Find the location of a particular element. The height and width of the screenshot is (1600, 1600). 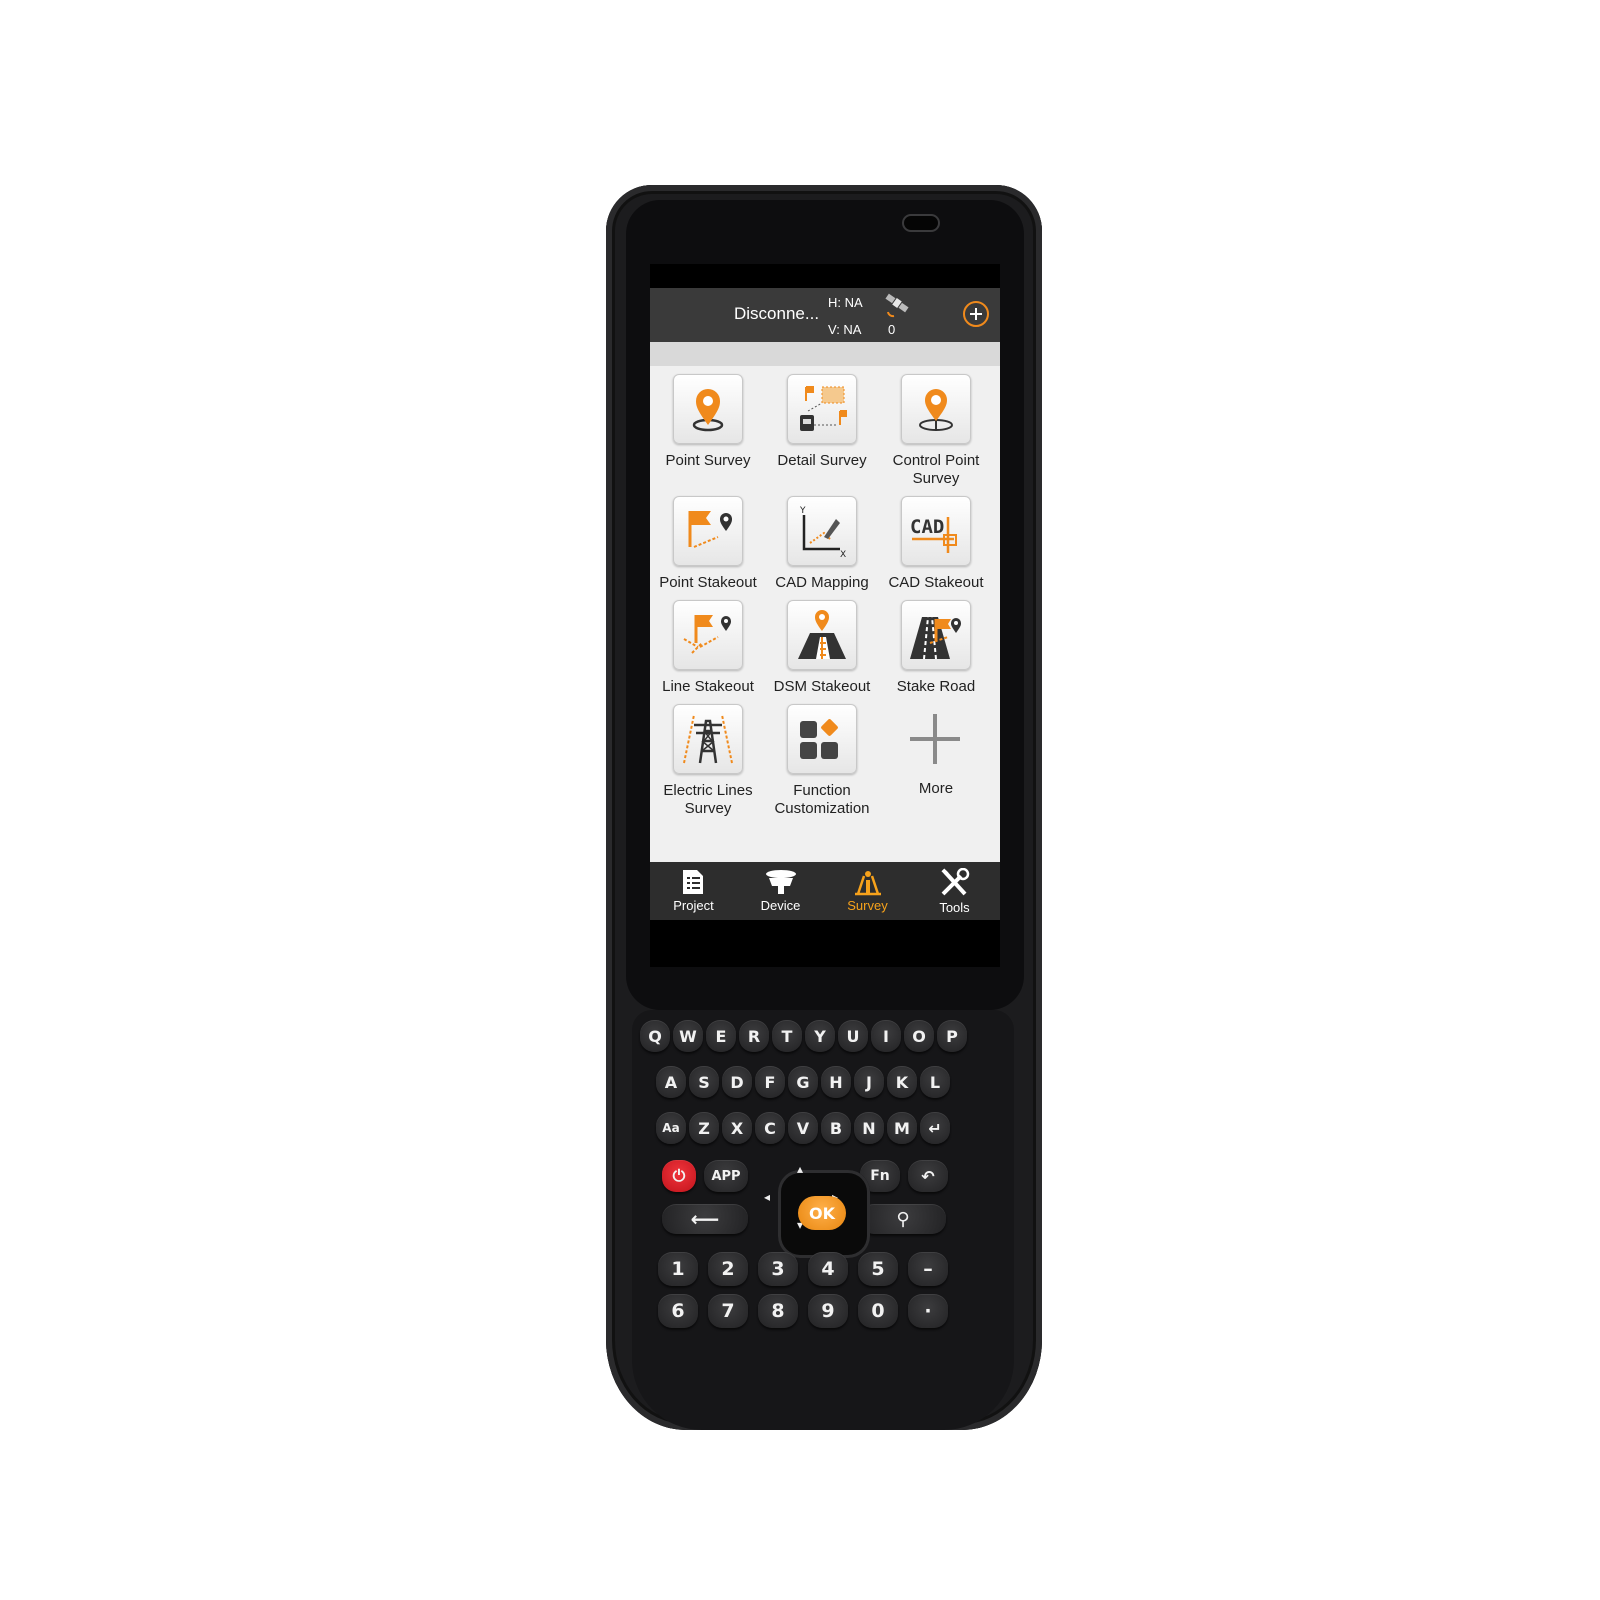

key-y: Y is located at coordinates (820, 1036).